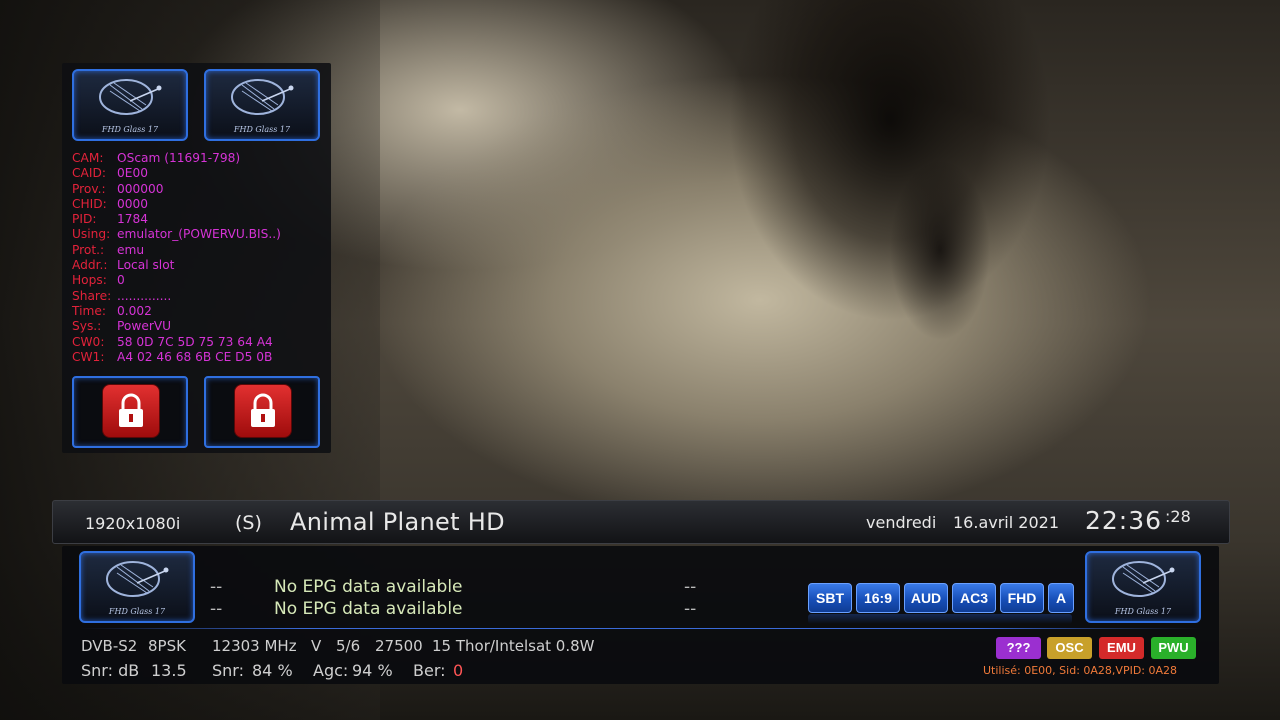 Image resolution: width=1280 pixels, height=720 pixels. Describe the element at coordinates (89, 280) in the screenshot. I see `hops-label: Hops:` at that location.